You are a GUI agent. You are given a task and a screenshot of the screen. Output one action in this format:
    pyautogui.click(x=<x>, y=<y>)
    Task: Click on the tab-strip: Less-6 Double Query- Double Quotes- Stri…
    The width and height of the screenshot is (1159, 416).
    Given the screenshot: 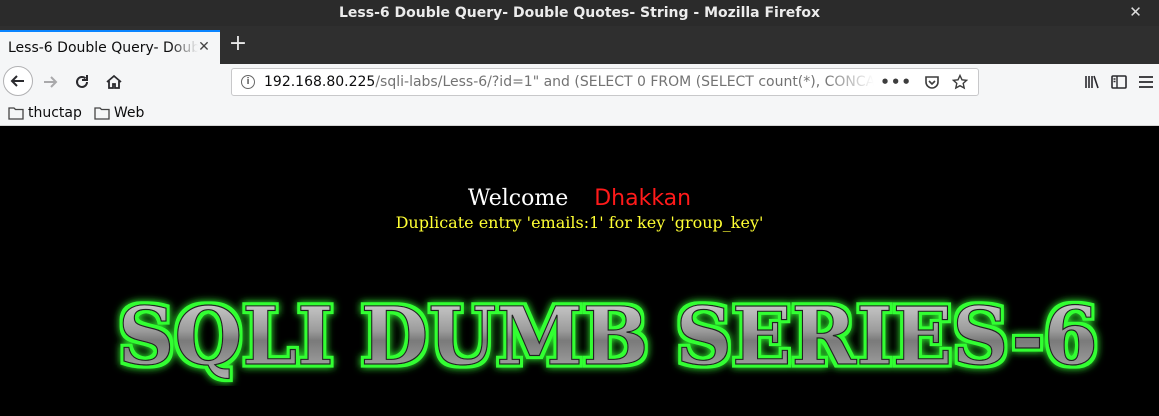 What is the action you would take?
    pyautogui.click(x=579, y=45)
    